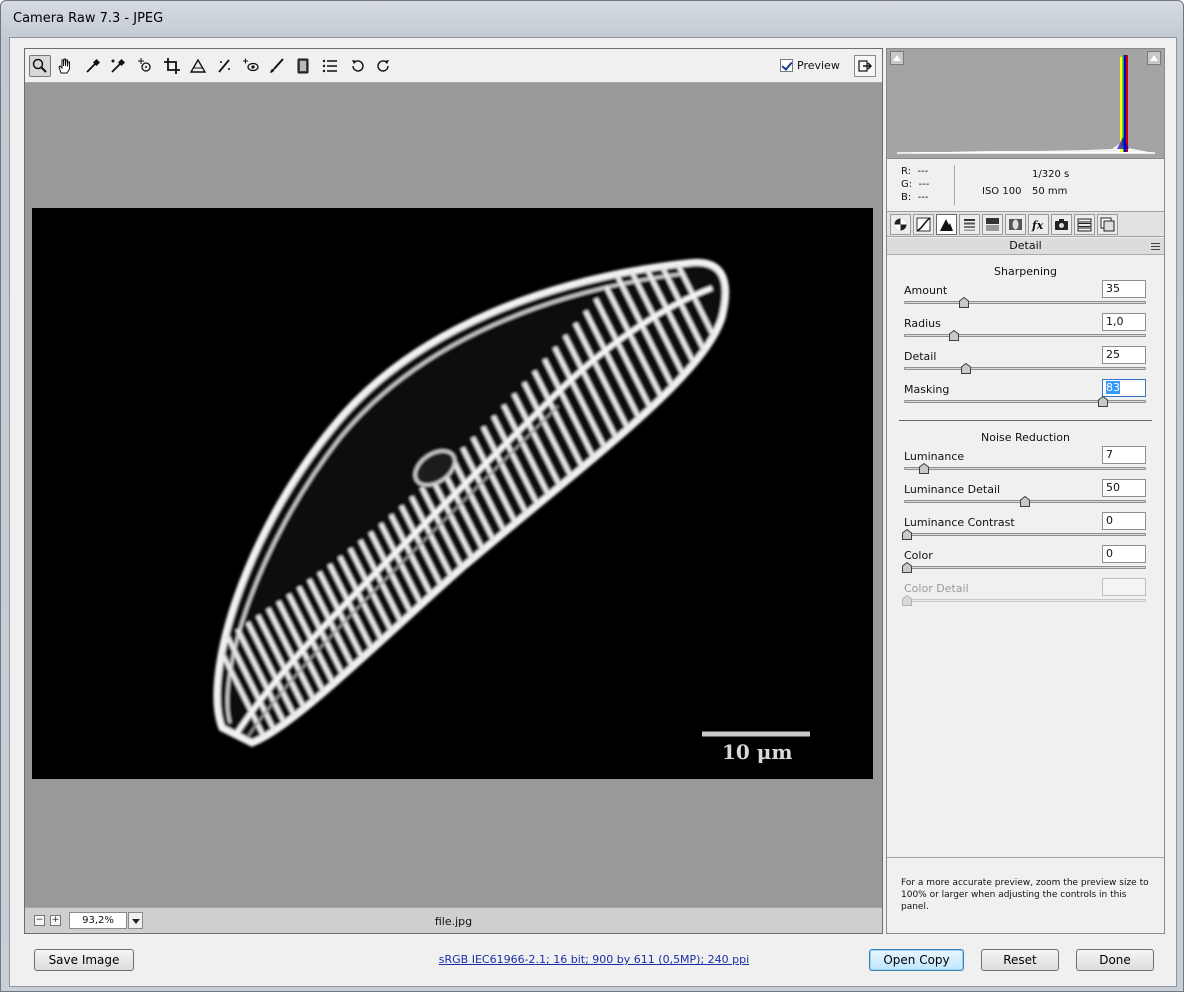 The height and width of the screenshot is (993, 1186). Describe the element at coordinates (1061, 224) in the screenshot. I see `camera-calibration-tab-icon` at that location.